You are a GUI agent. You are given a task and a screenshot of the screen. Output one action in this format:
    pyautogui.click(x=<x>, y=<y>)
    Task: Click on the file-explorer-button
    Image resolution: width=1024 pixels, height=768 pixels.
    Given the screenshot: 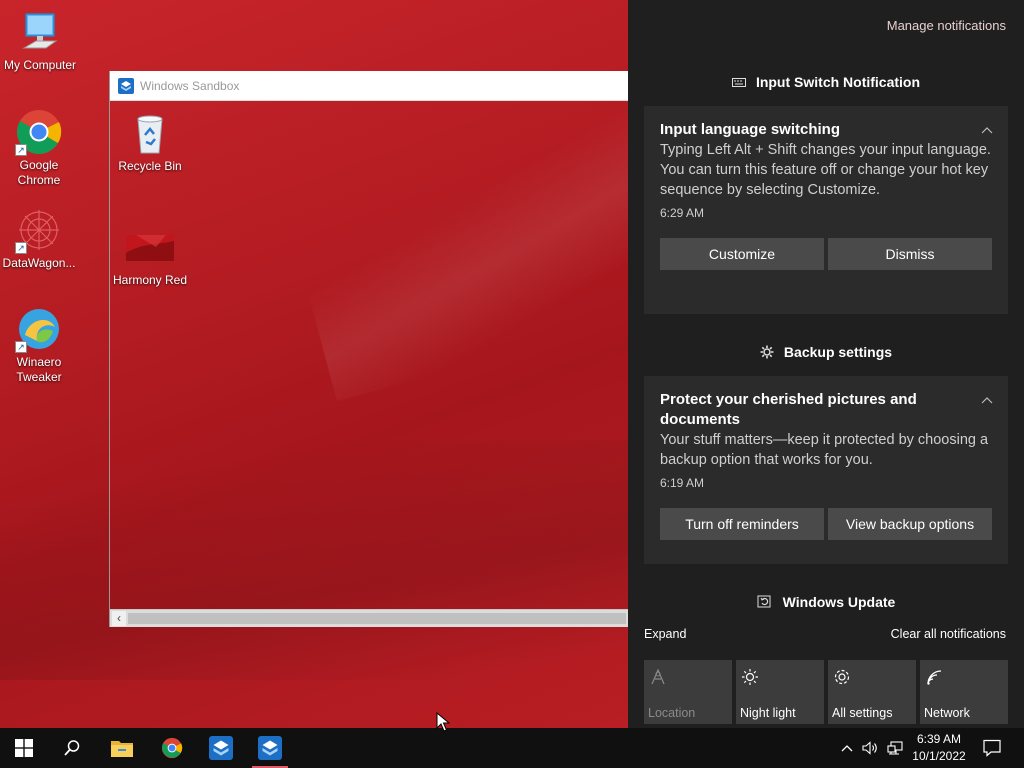 What is the action you would take?
    pyautogui.click(x=122, y=748)
    